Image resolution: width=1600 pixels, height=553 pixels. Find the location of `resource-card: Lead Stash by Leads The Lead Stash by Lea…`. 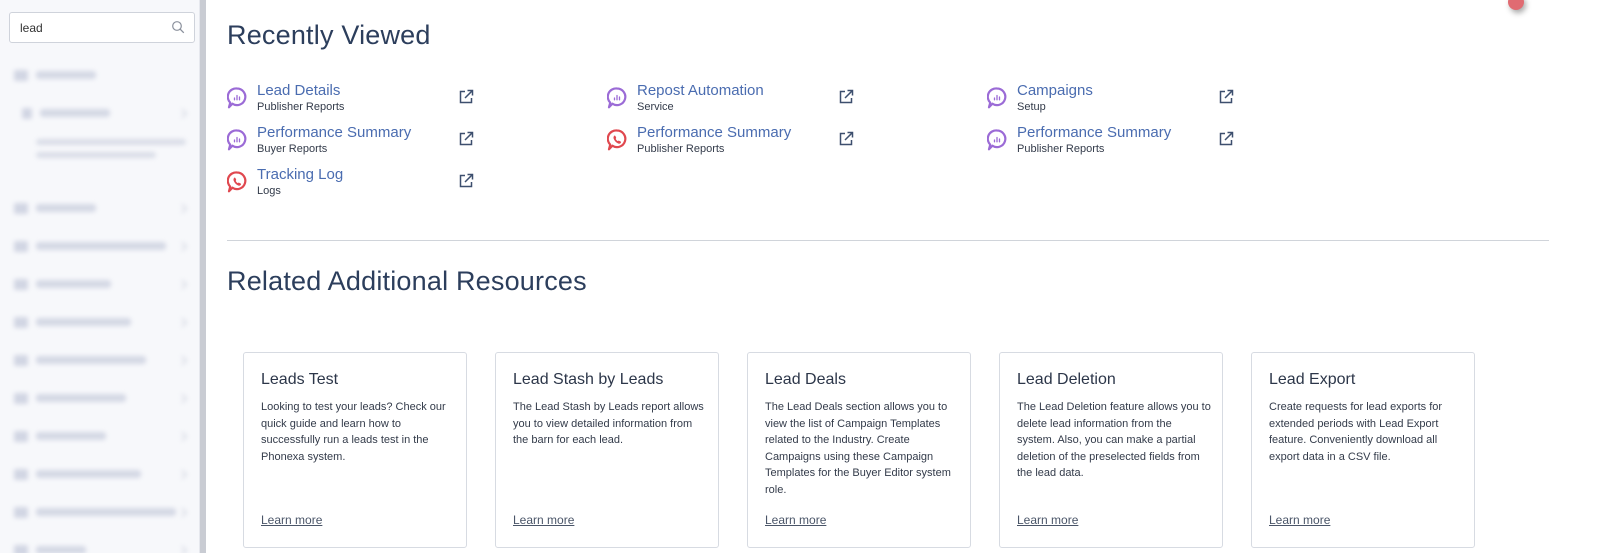

resource-card: Lead Stash by Leads The Lead Stash by Lea… is located at coordinates (607, 450).